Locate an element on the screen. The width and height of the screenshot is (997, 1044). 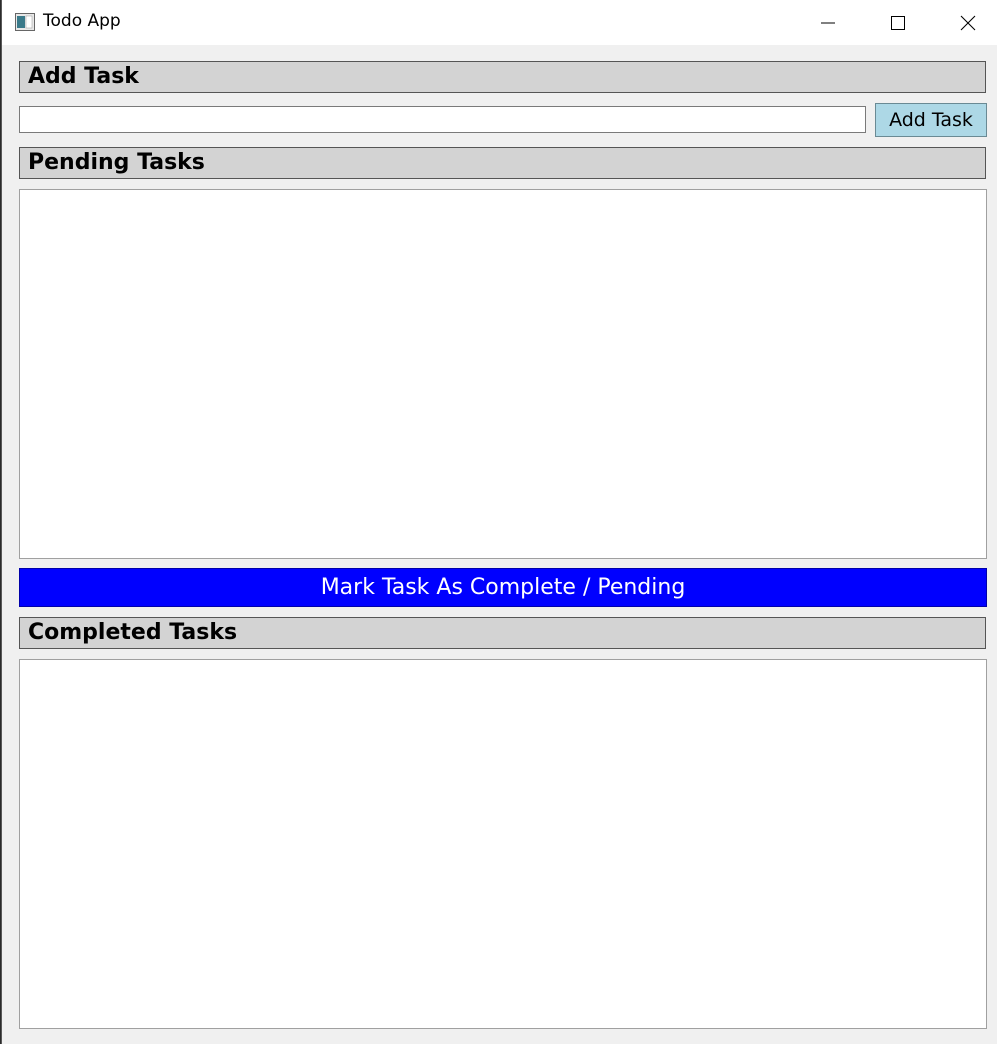
task-input is located at coordinates (442, 119).